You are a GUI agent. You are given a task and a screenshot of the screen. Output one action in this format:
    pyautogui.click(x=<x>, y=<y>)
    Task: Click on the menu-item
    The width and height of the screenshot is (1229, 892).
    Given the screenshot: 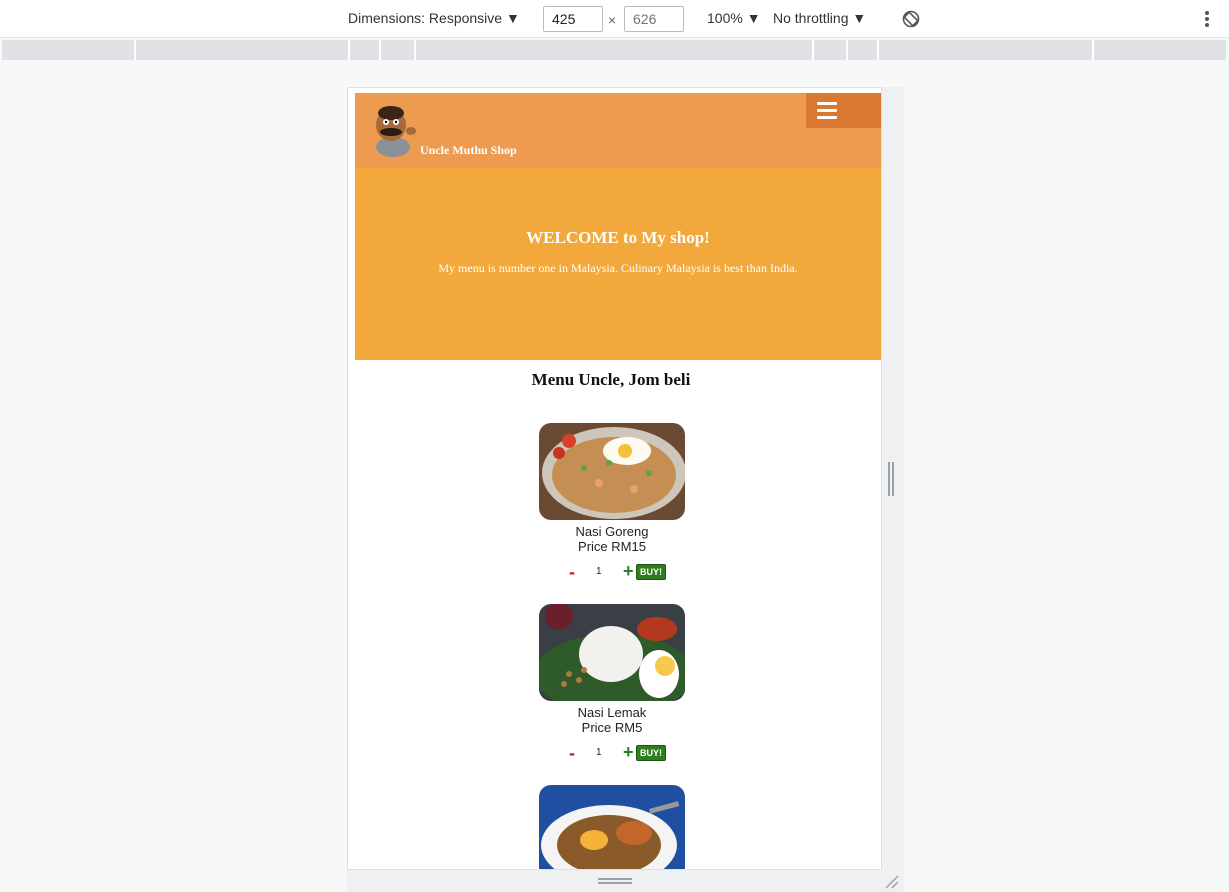 What is the action you would take?
    pyautogui.click(x=612, y=827)
    